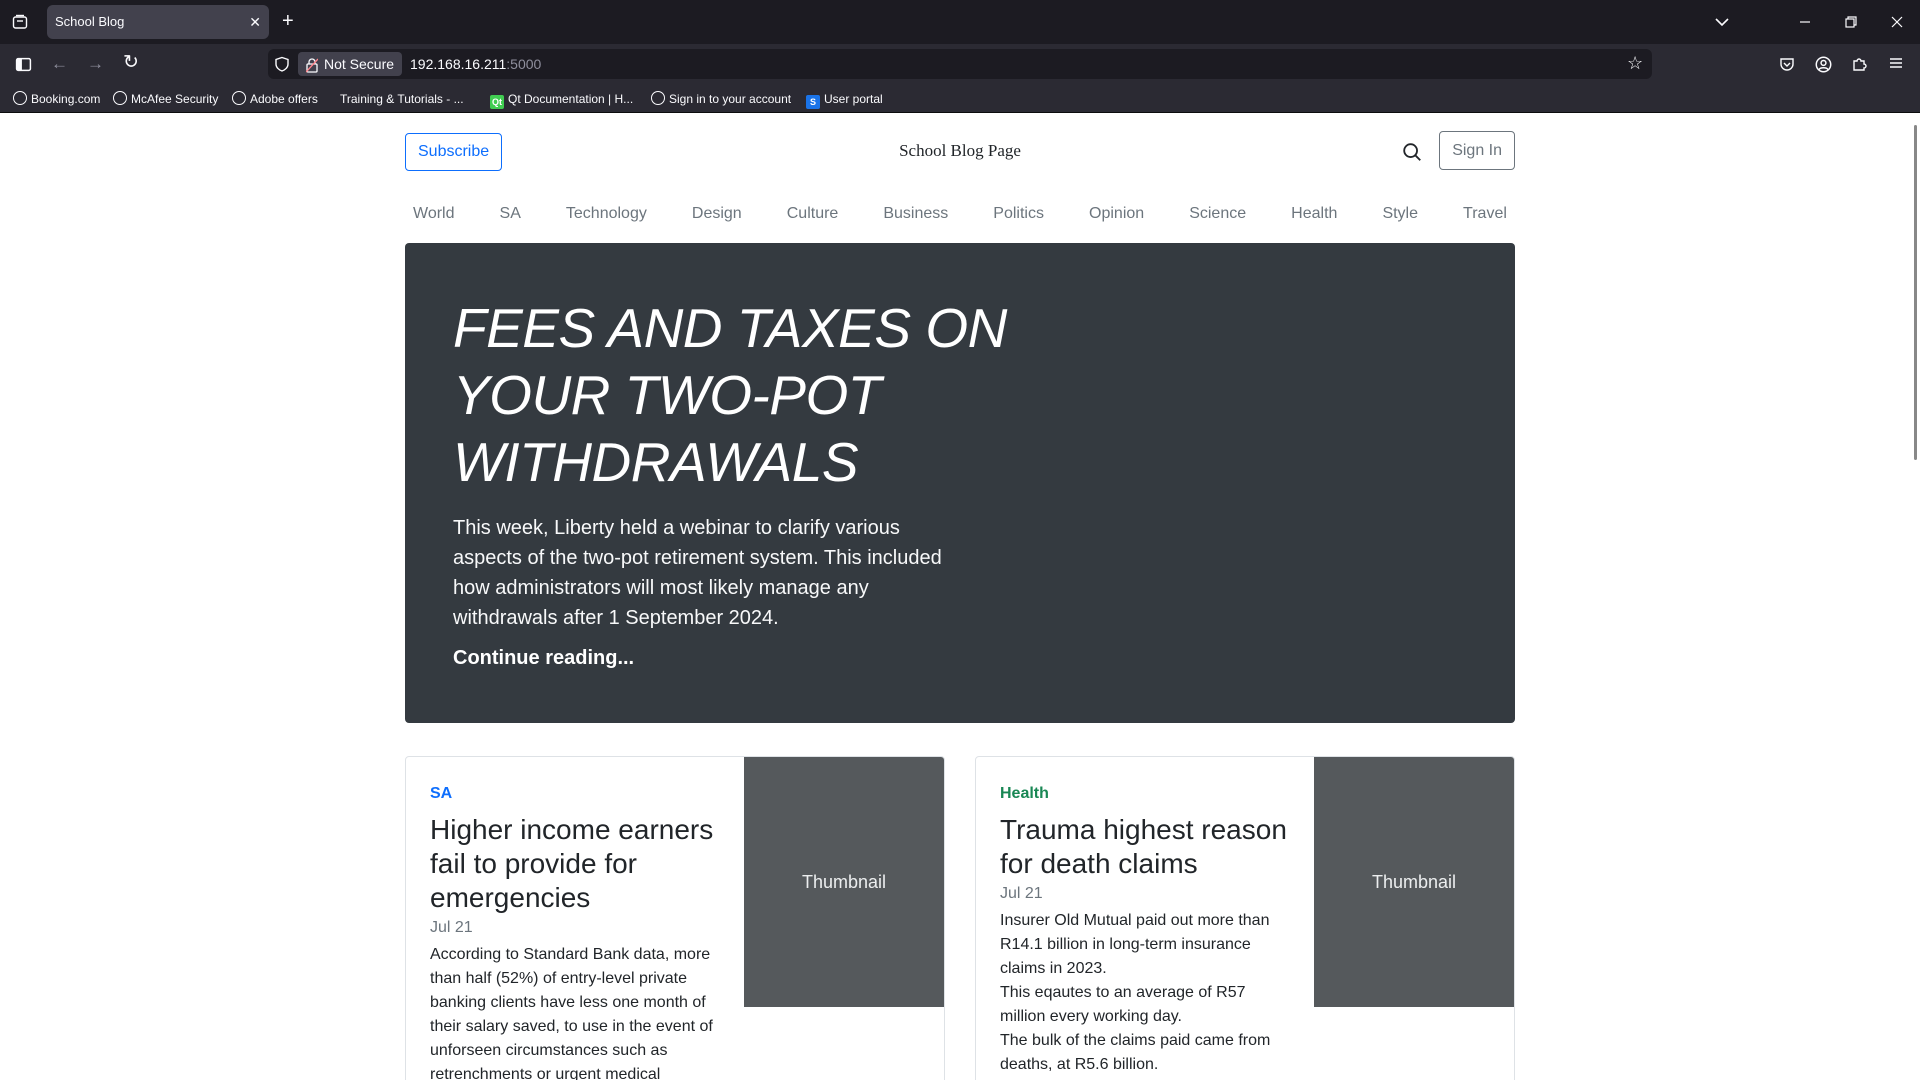 This screenshot has width=1920, height=1080. What do you see at coordinates (524, 64) in the screenshot?
I see `url-port: :5000` at bounding box center [524, 64].